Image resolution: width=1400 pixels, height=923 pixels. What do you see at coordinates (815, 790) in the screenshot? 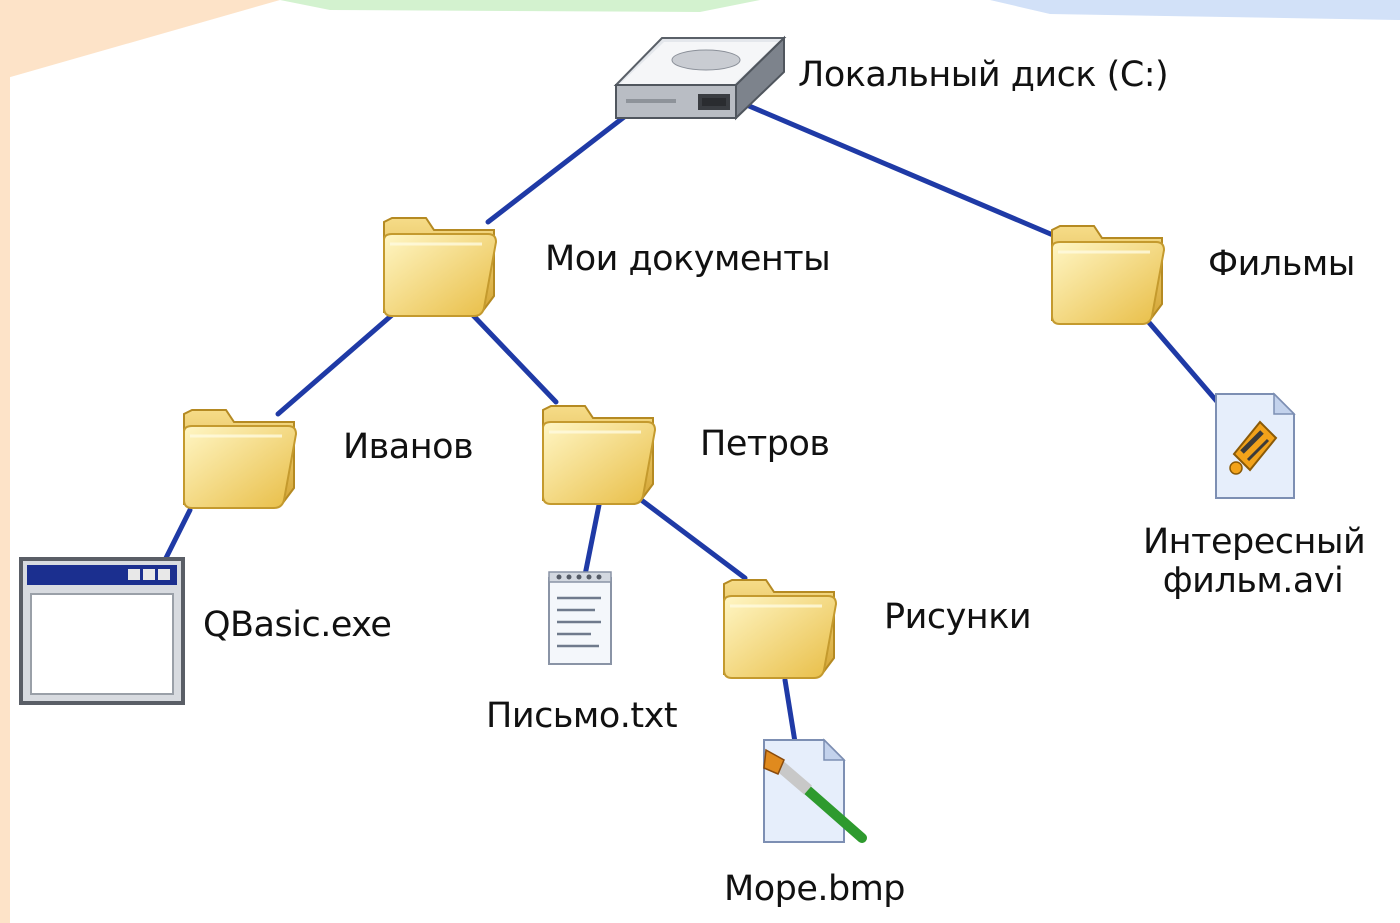
I see `image-file-icon` at bounding box center [815, 790].